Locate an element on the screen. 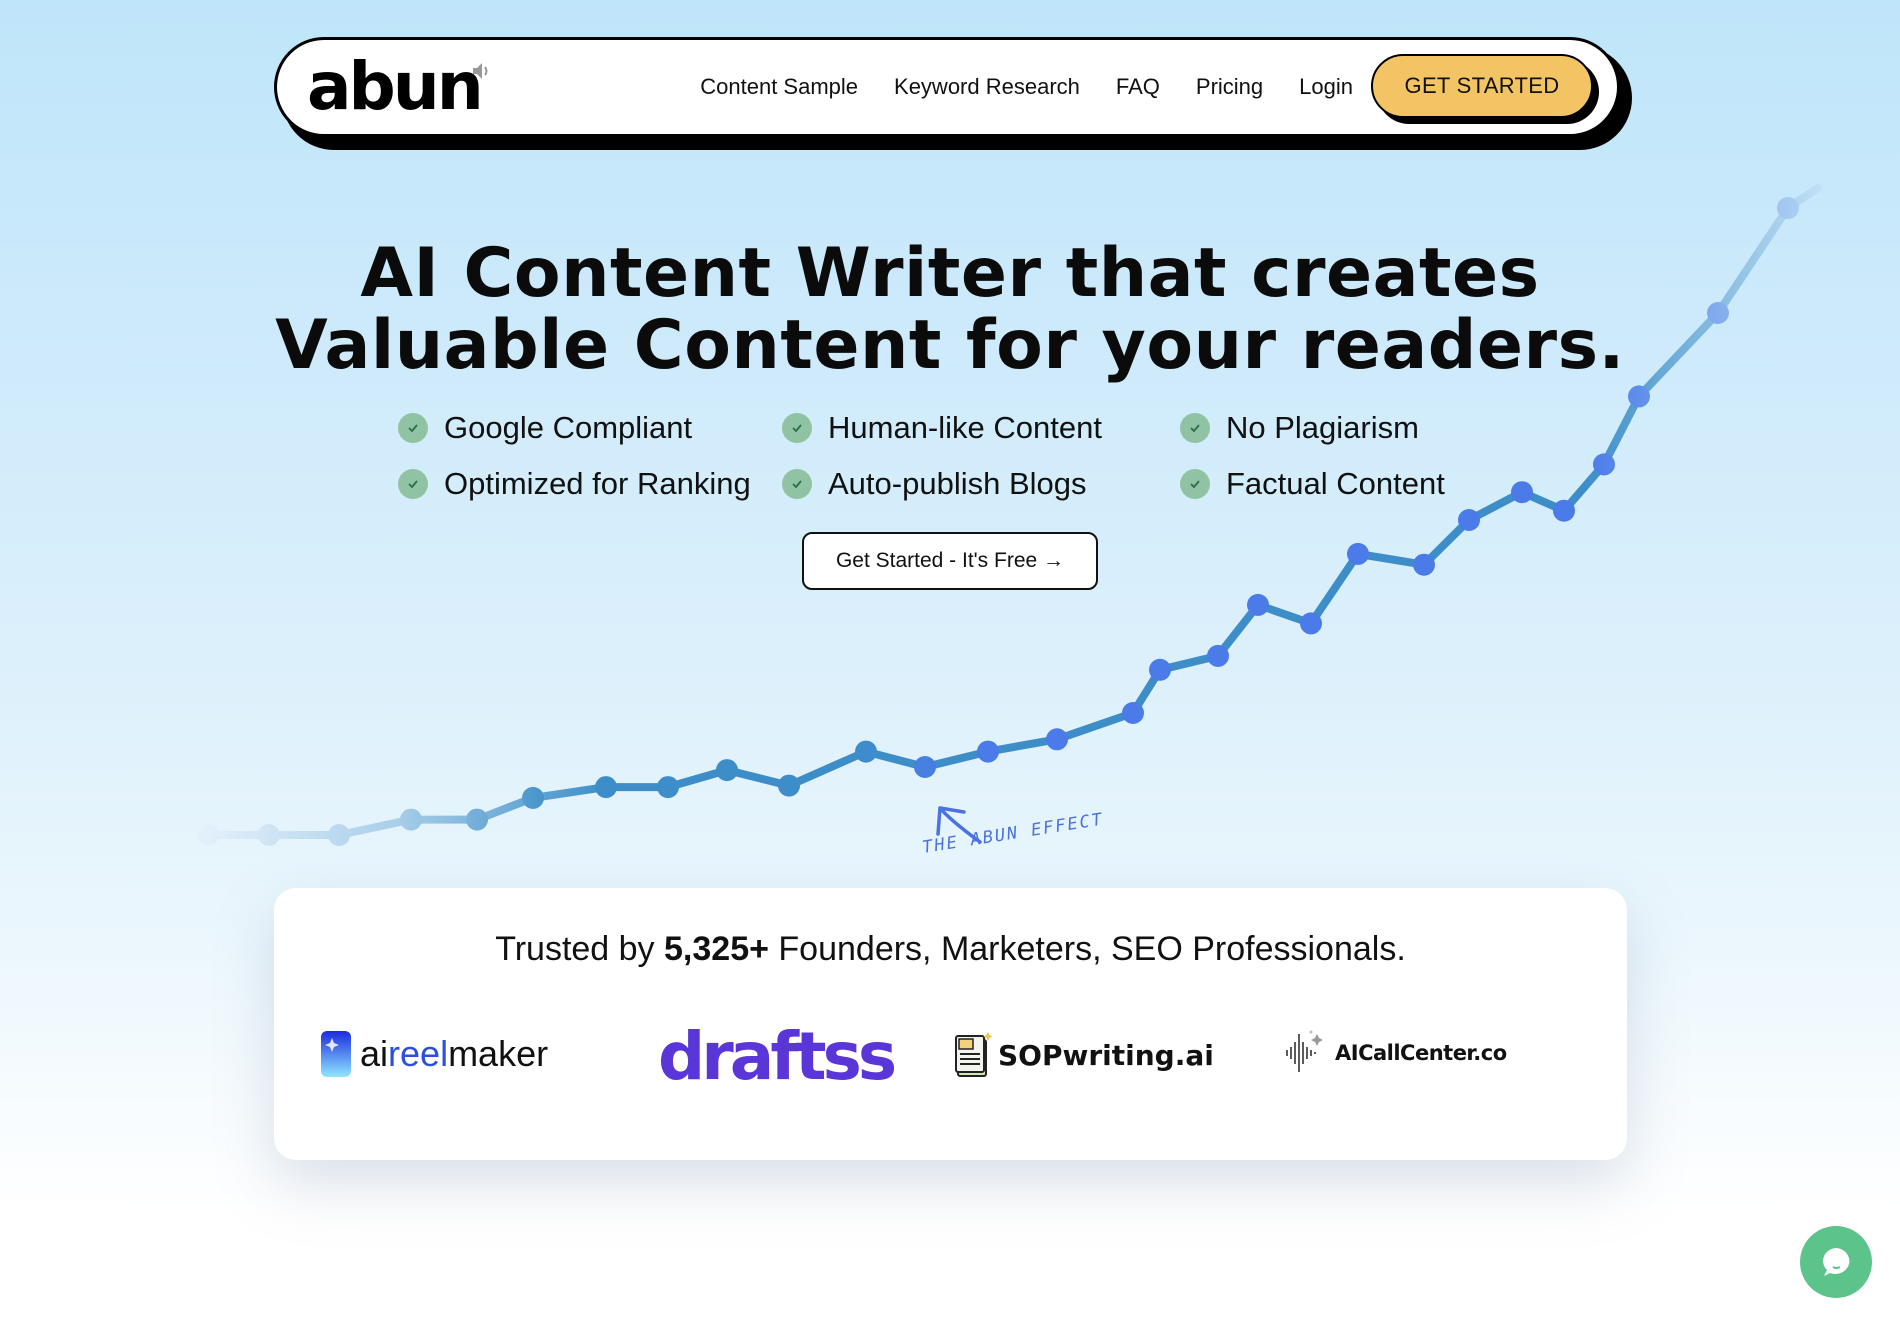 This screenshot has height=1321, width=1900. draftss-wordmark: draftss is located at coordinates (777, 1056).